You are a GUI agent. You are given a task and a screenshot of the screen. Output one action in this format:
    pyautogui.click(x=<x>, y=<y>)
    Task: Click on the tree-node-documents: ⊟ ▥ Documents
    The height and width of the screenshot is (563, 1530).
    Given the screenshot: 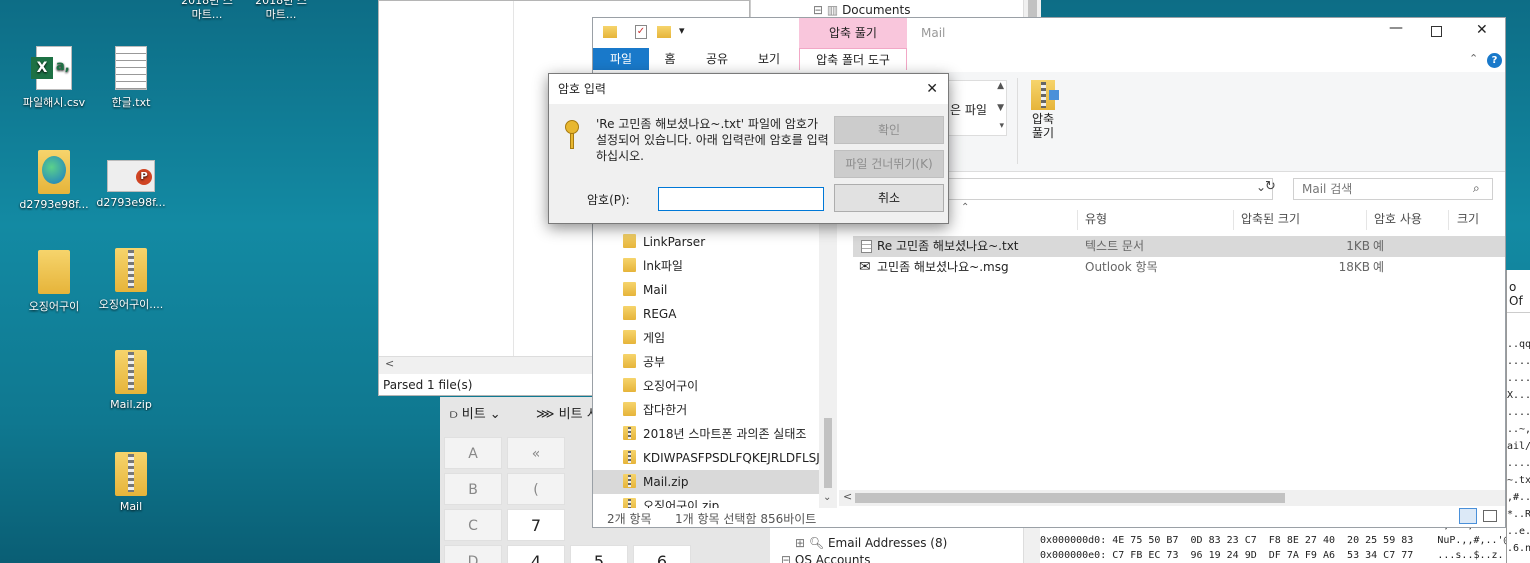 What is the action you would take?
    pyautogui.click(x=861, y=10)
    